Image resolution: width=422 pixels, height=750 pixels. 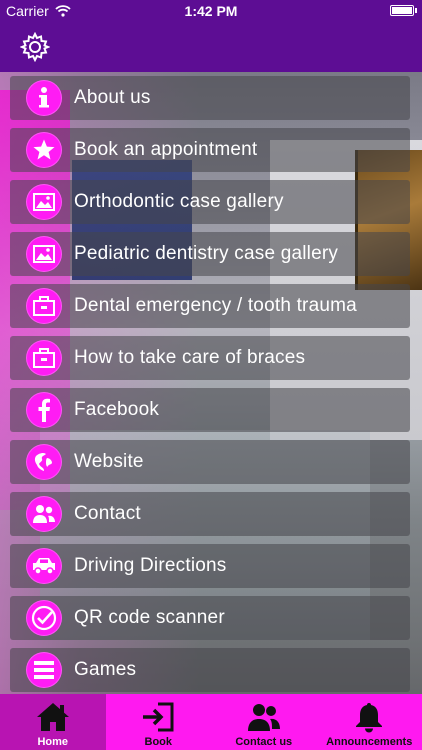 What do you see at coordinates (210, 514) in the screenshot?
I see `menu-item-contact: Contact` at bounding box center [210, 514].